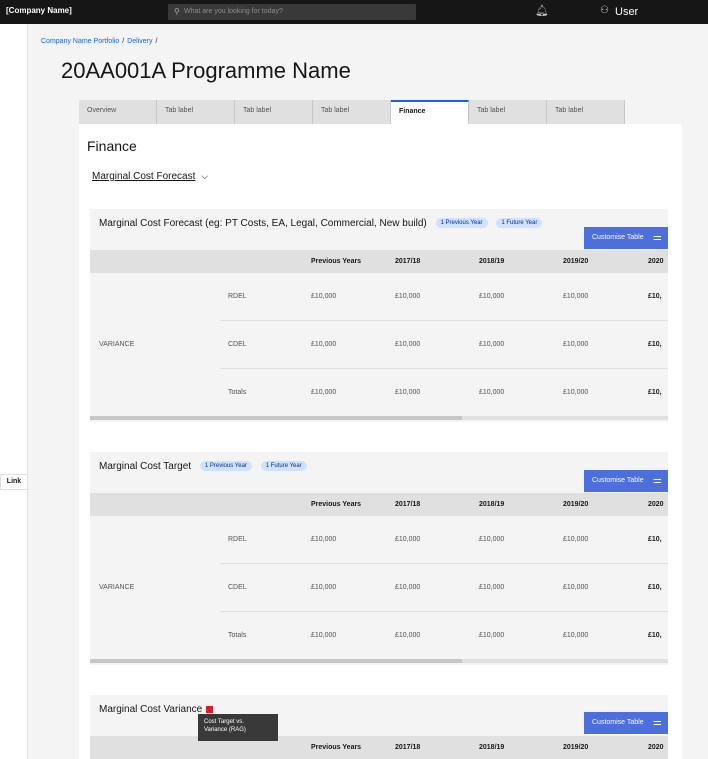 The image size is (708, 759). Describe the element at coordinates (196, 112) in the screenshot. I see `tab-label-1: Tab label` at that location.